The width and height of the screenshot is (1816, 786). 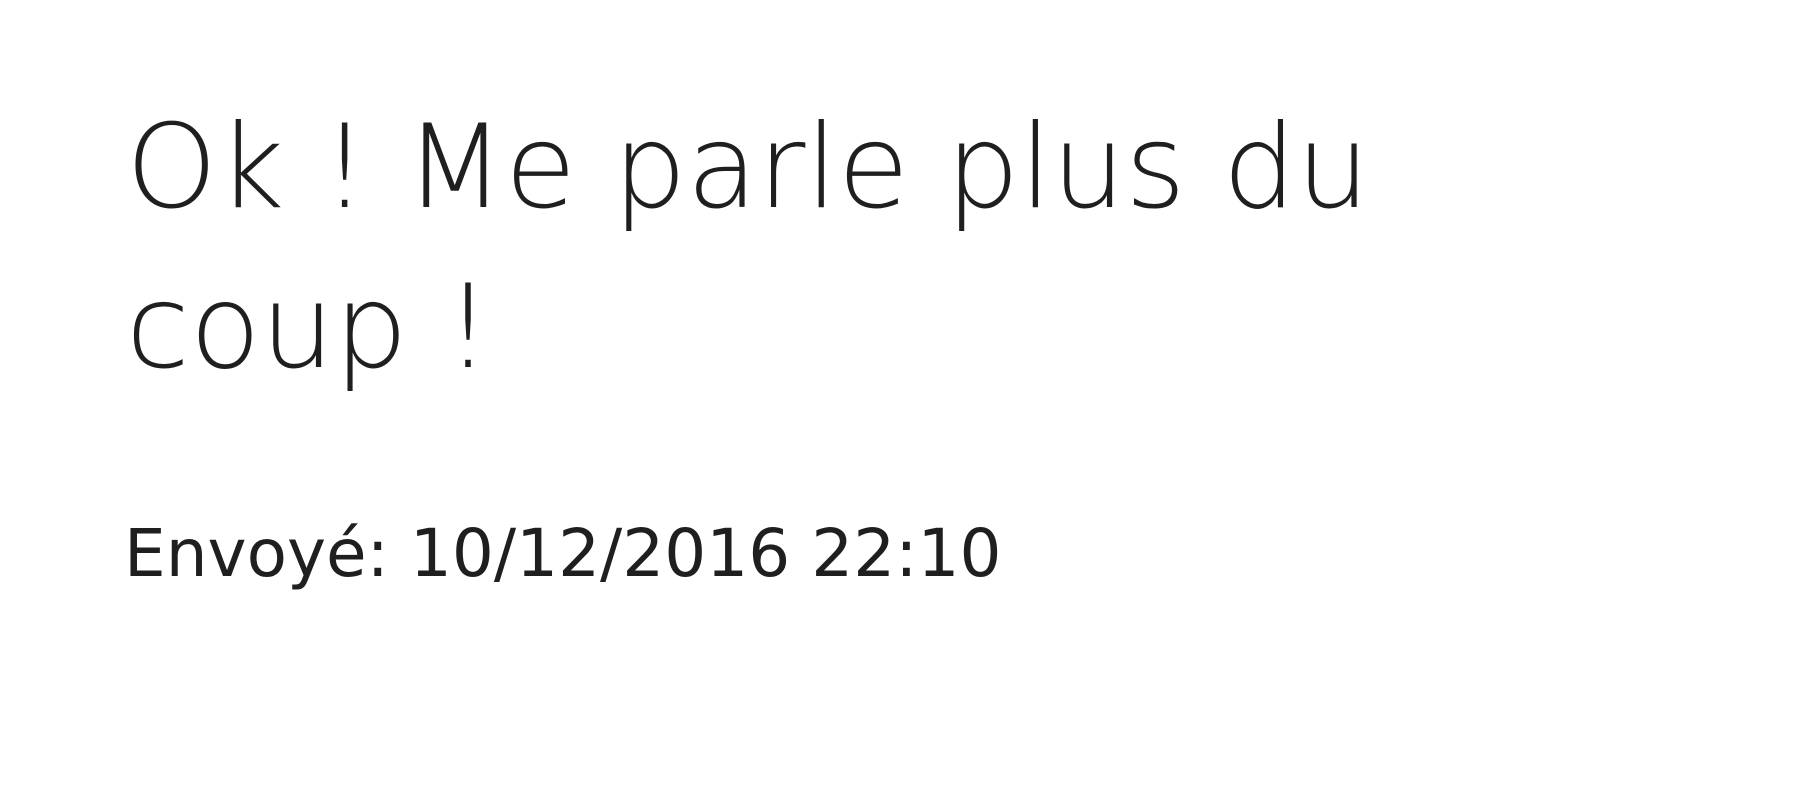 I want to click on sent-timestamp: 10/12/2016 22:10, so click(x=705, y=553).